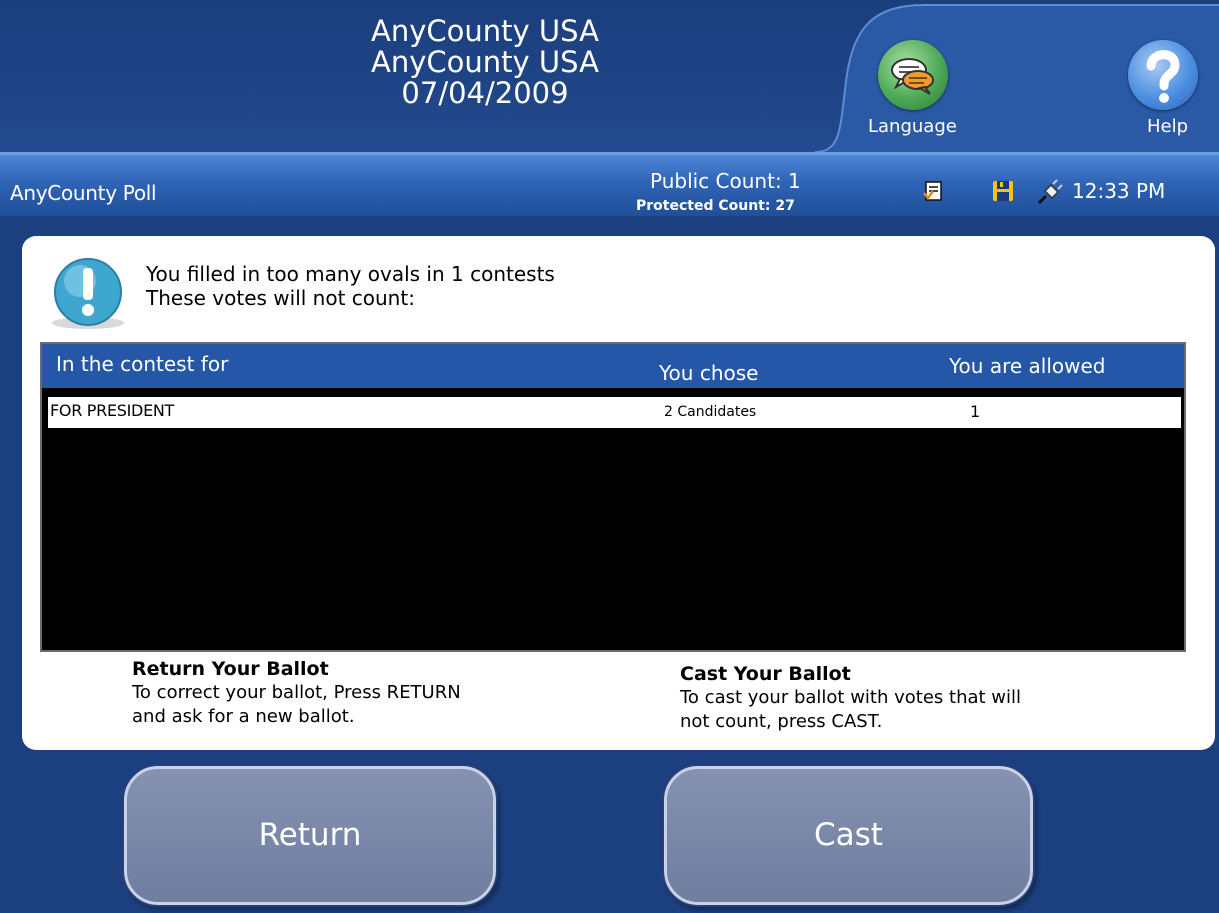 The width and height of the screenshot is (1219, 913). I want to click on return-line-1: To correct your ballot, Press RETURN, so click(296, 692).